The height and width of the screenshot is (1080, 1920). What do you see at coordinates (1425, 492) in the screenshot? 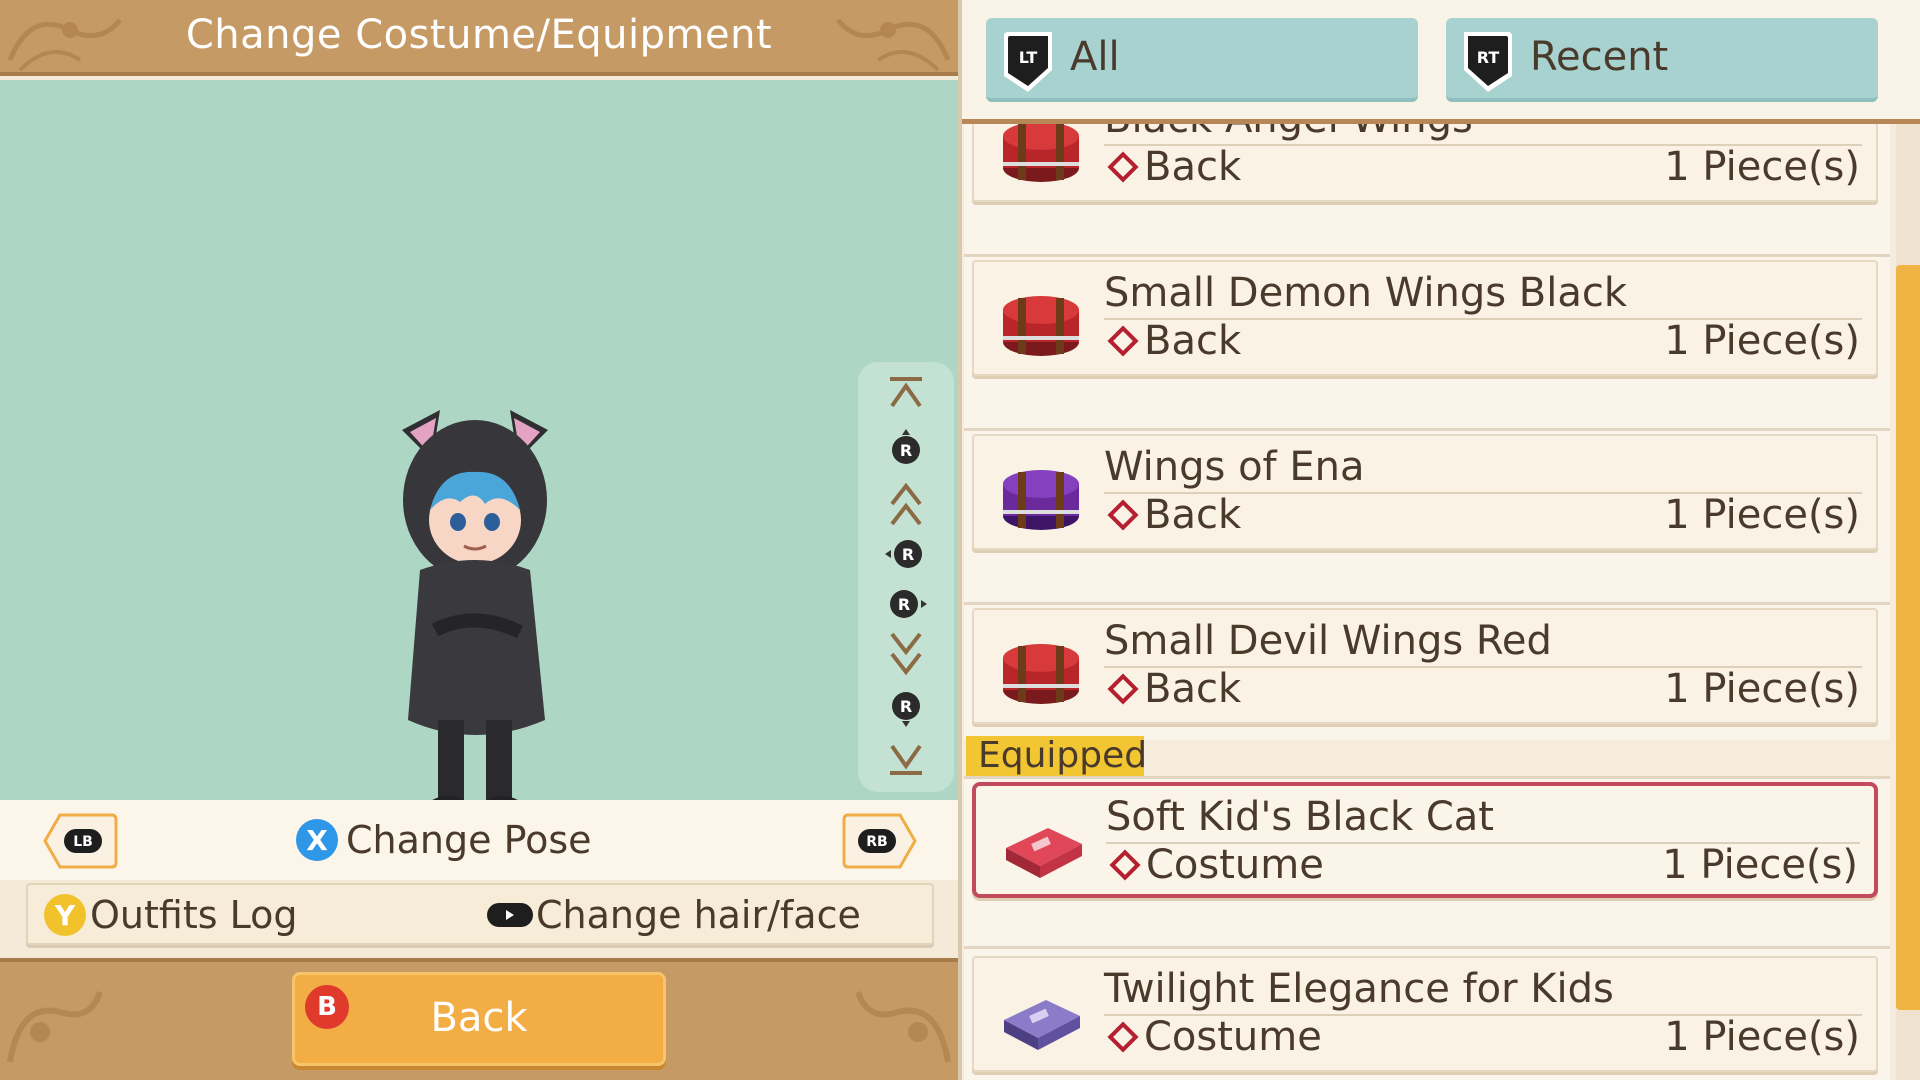
I see `list-item: Wings of Ena Back 1 Piece(s)` at bounding box center [1425, 492].